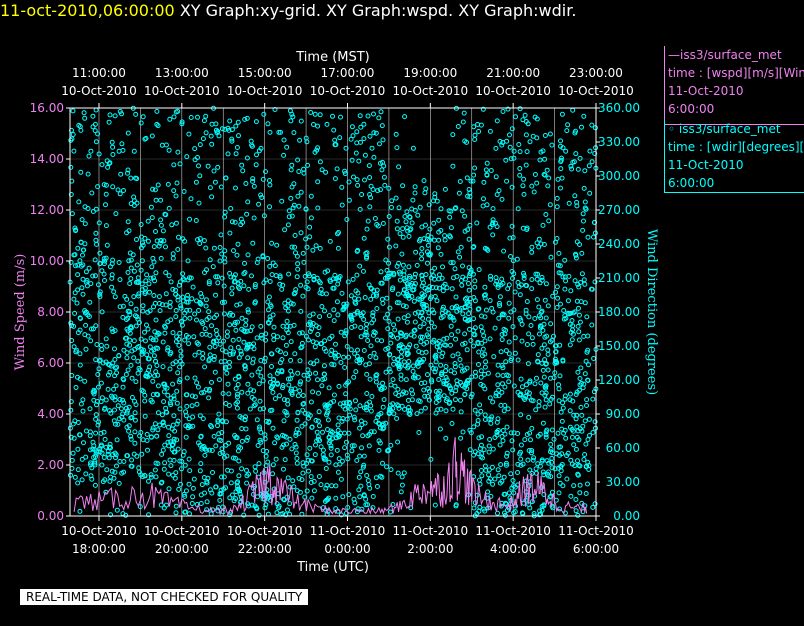 This screenshot has height=626, width=804. What do you see at coordinates (265, 73) in the screenshot?
I see `top-tick-time: 15:00:00` at bounding box center [265, 73].